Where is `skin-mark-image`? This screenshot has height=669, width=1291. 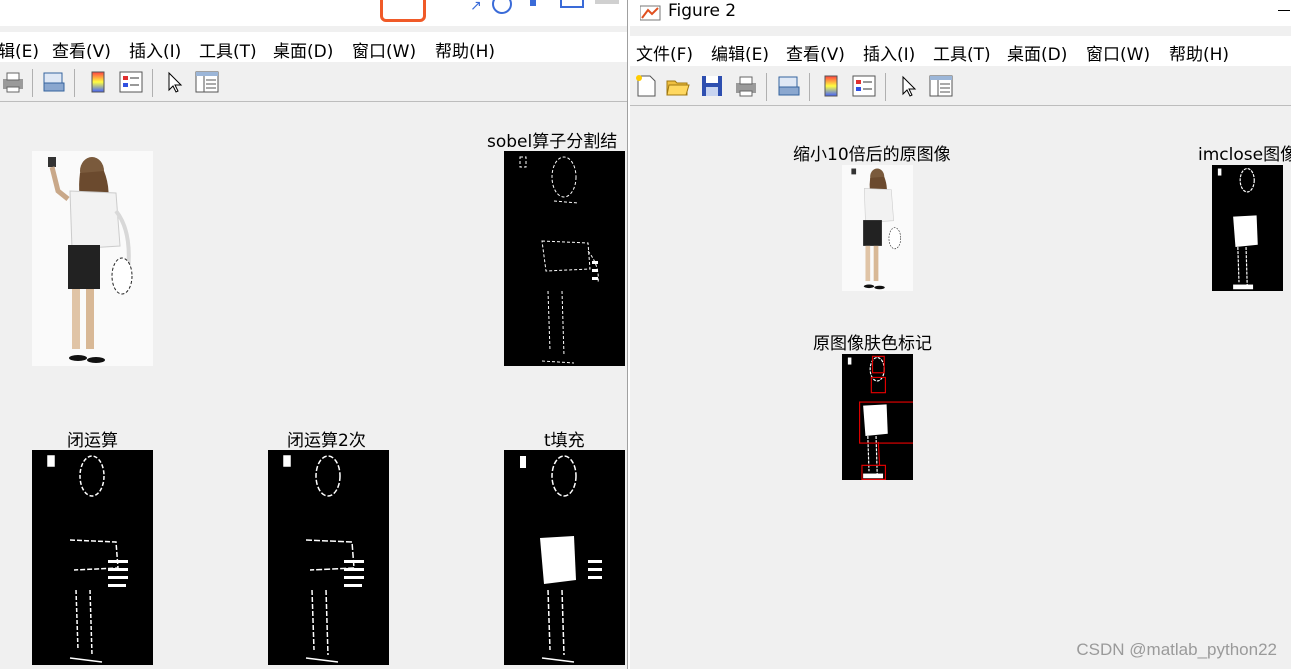
skin-mark-image is located at coordinates (877, 417).